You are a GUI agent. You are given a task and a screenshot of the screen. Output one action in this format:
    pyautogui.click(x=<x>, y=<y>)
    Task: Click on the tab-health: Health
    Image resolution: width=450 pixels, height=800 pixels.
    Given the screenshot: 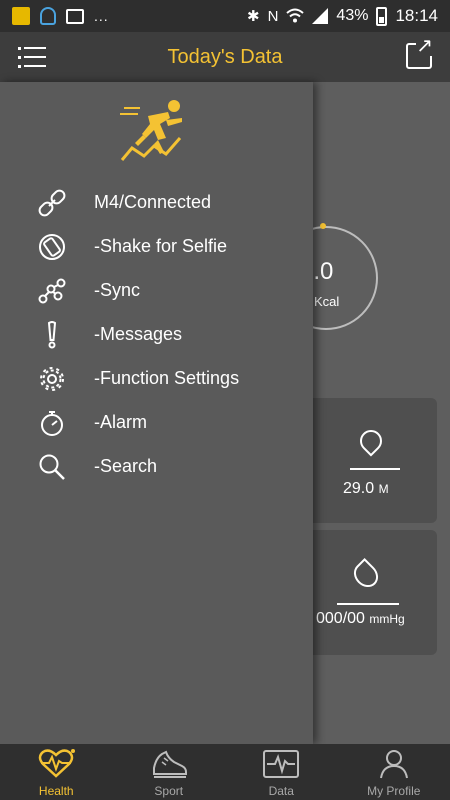 What is the action you would take?
    pyautogui.click(x=56, y=772)
    